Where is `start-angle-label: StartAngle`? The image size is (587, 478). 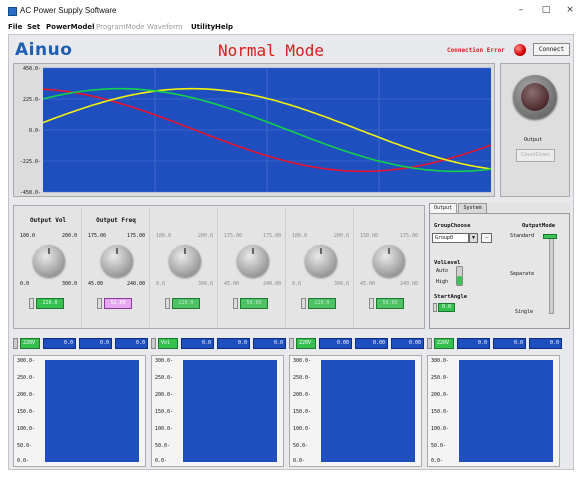
start-angle-label: StartAngle is located at coordinates (451, 297).